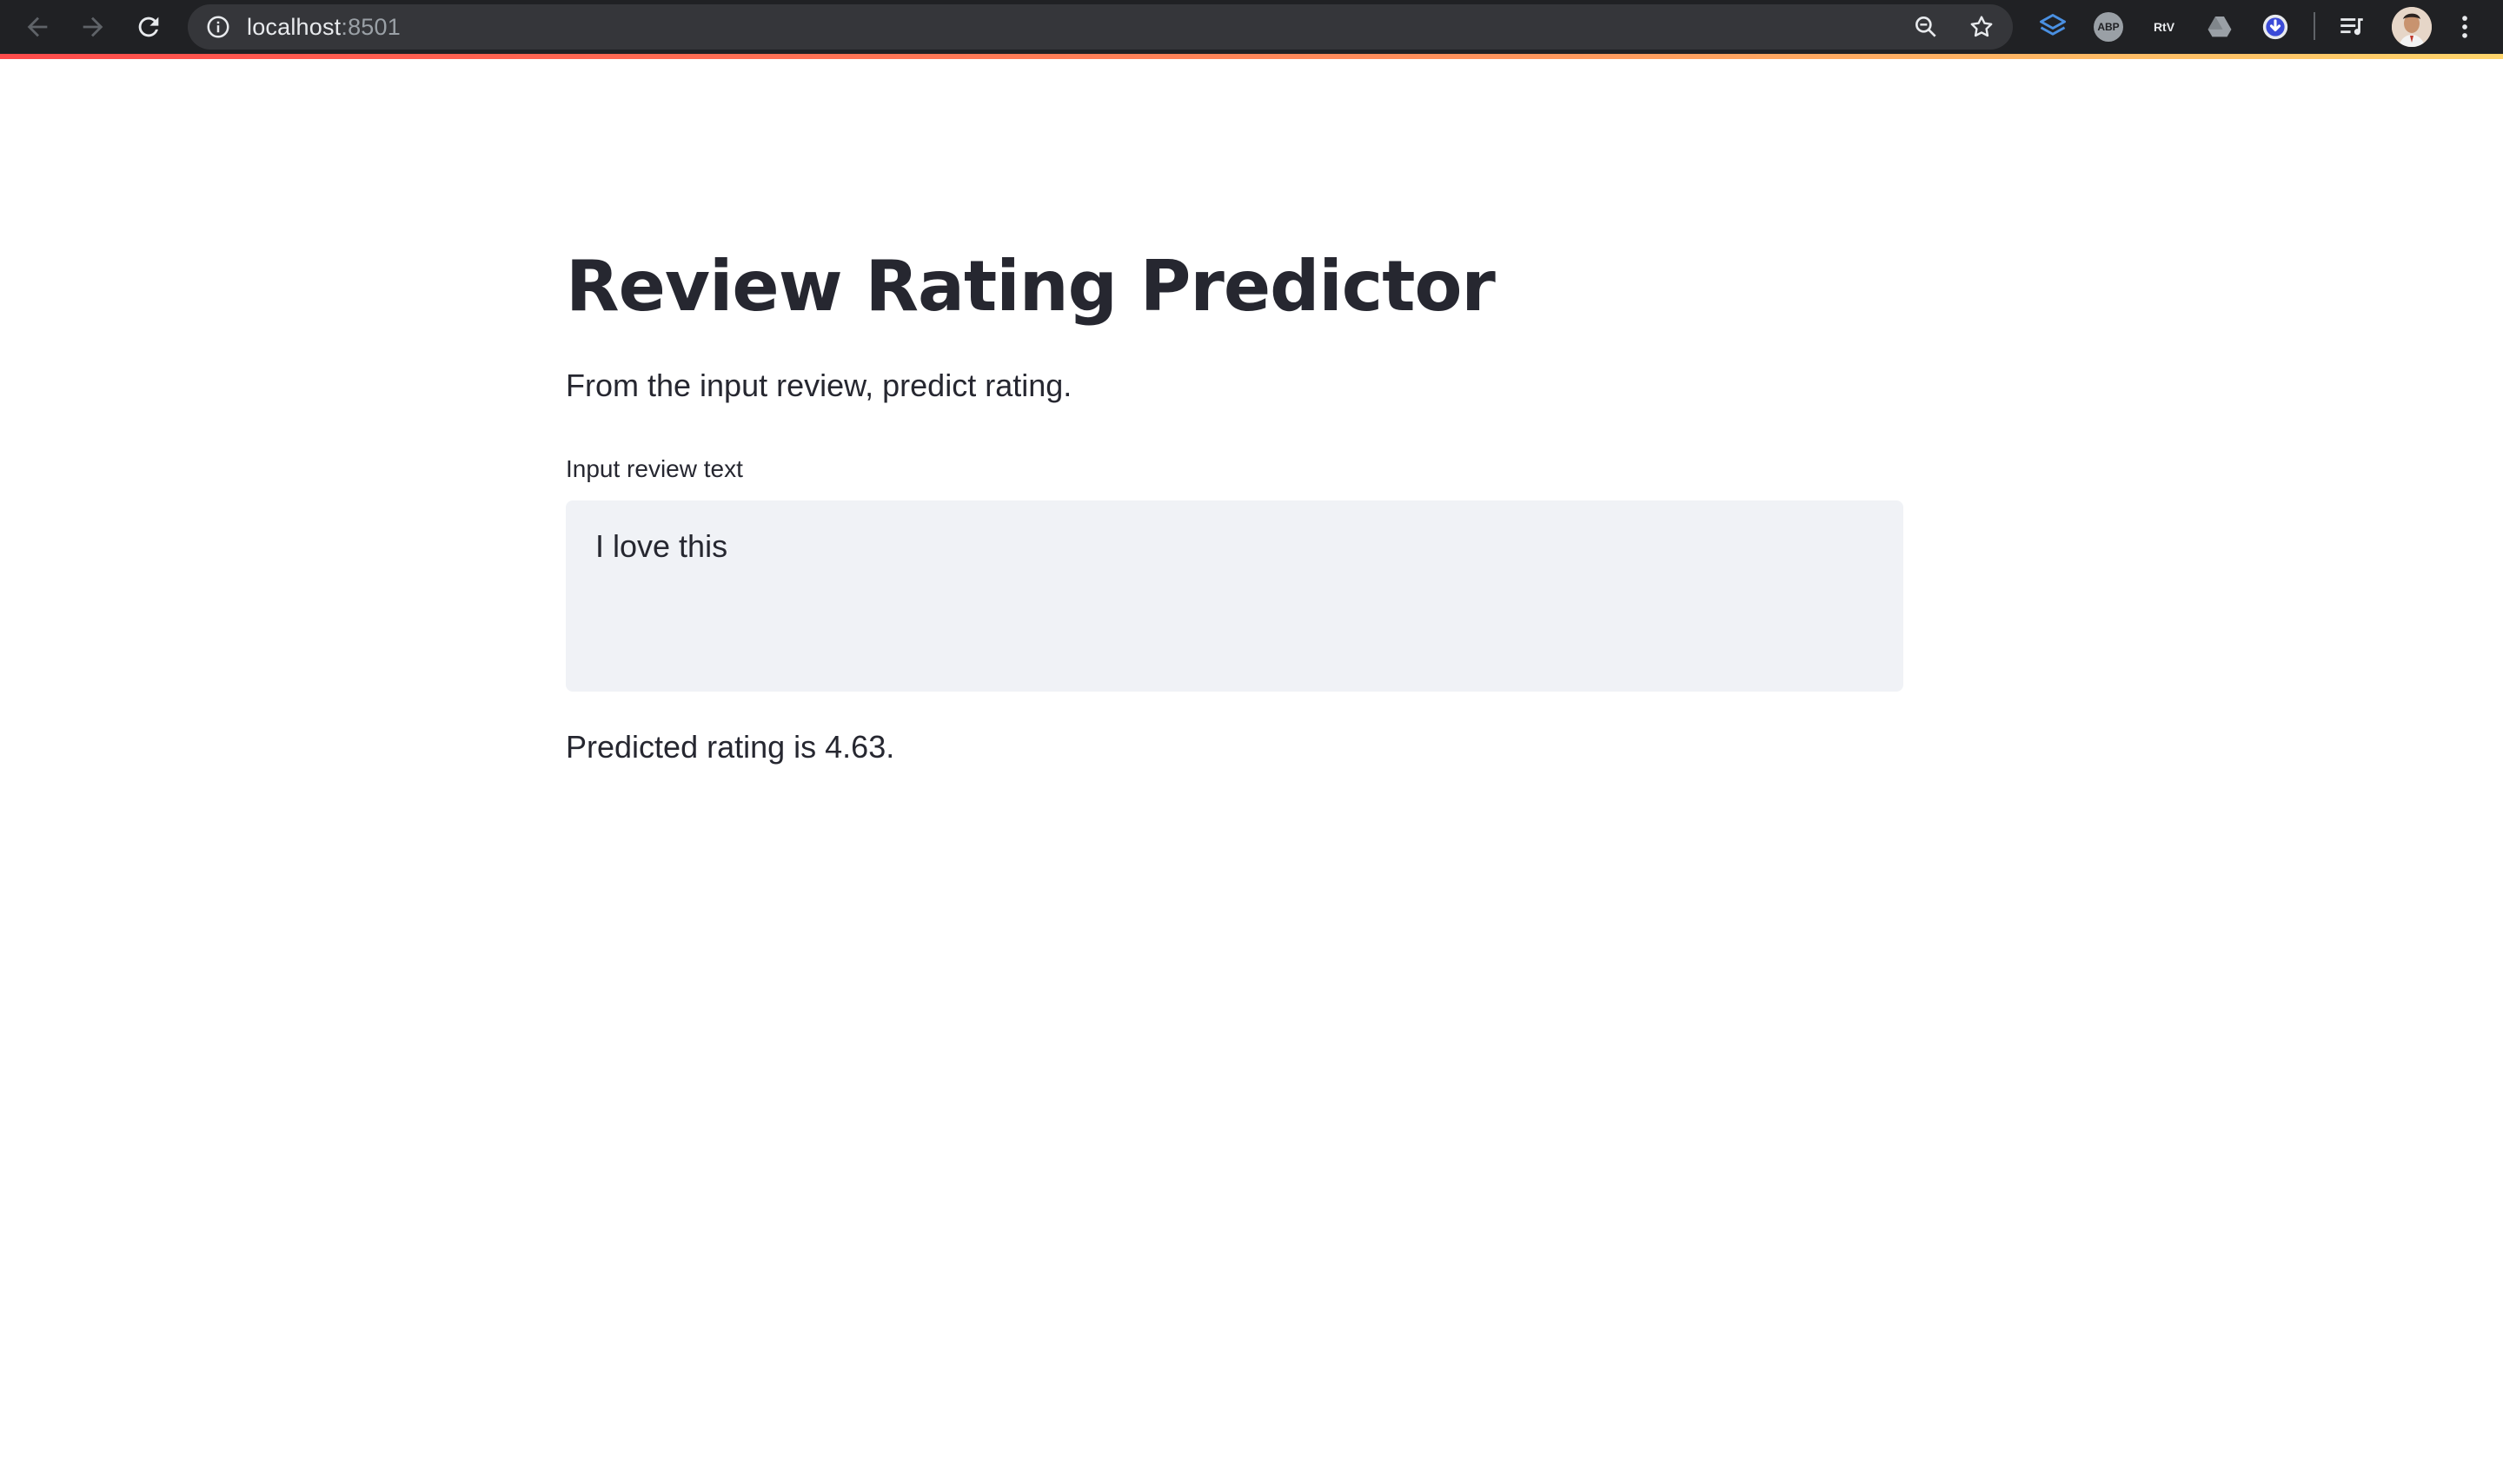 The height and width of the screenshot is (1484, 2503). I want to click on more-vert-icon, so click(2464, 27).